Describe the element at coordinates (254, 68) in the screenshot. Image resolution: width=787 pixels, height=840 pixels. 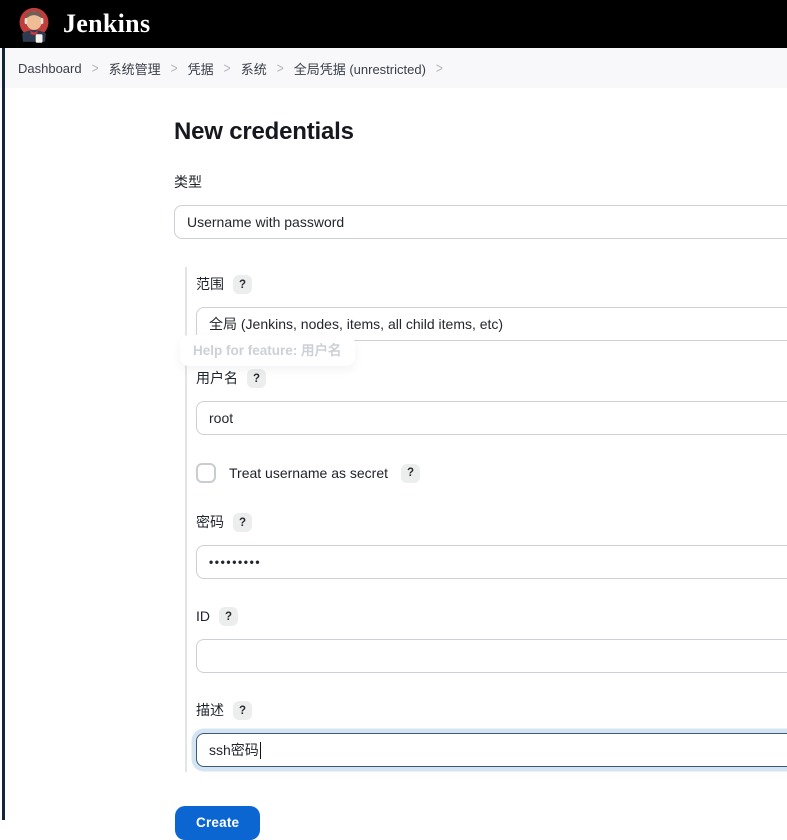
I see `breadcrumb-item-system: 系统` at that location.